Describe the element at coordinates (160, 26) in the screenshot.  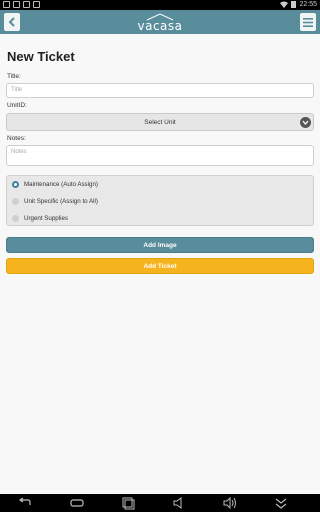
I see `brand-name: vacasa` at that location.